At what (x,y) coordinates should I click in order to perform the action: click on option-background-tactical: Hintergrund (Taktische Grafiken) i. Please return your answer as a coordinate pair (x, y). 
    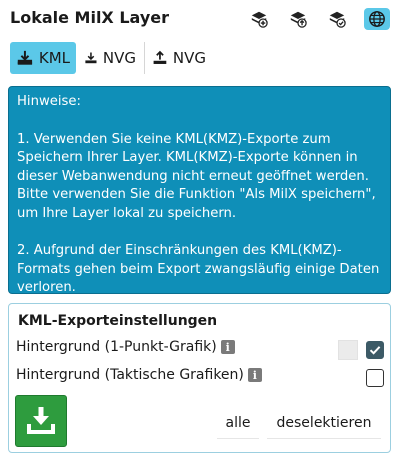
    Looking at the image, I should click on (139, 375).